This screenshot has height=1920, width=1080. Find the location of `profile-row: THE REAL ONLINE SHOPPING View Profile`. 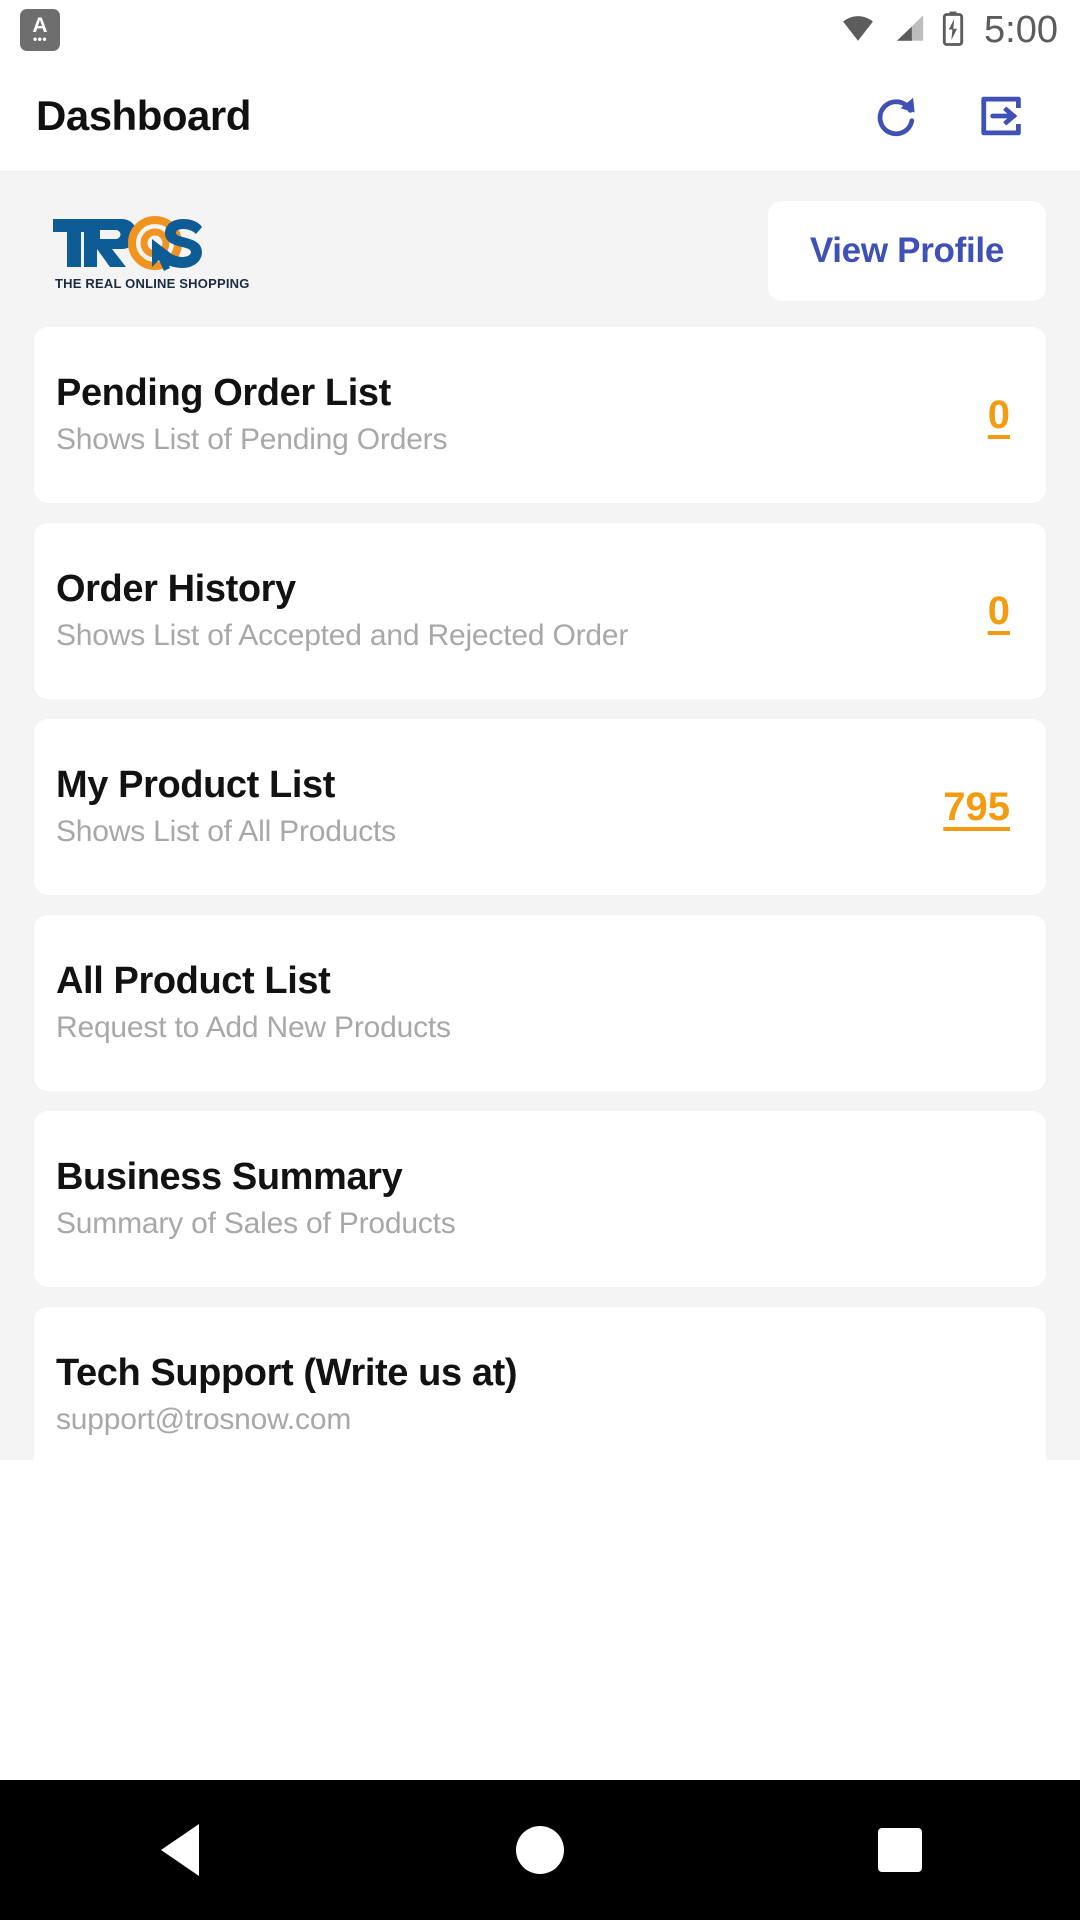

profile-row: THE REAL ONLINE SHOPPING View Profile is located at coordinates (540, 249).